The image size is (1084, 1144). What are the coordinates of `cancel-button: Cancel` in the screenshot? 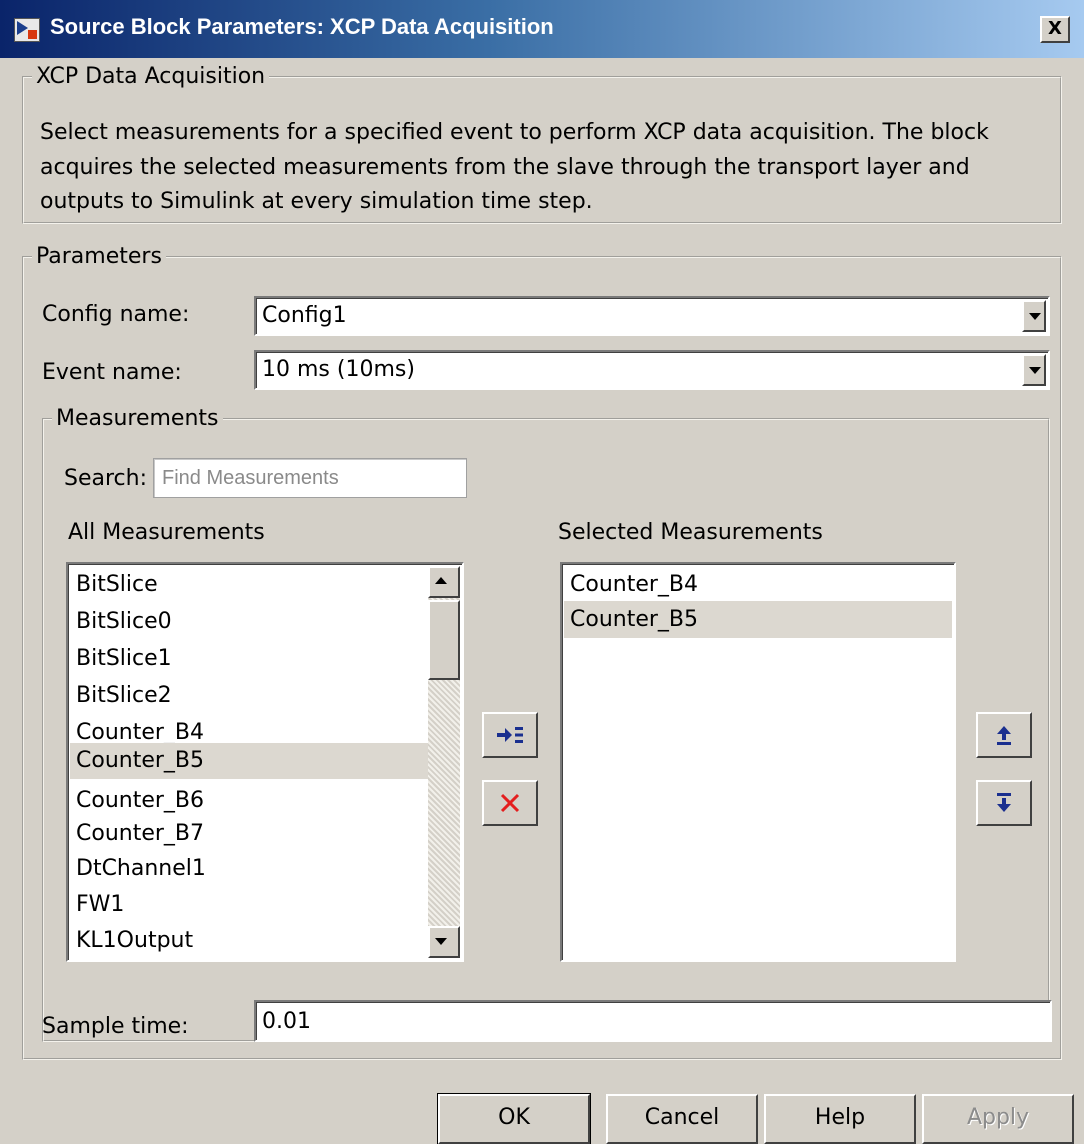 It's located at (682, 1119).